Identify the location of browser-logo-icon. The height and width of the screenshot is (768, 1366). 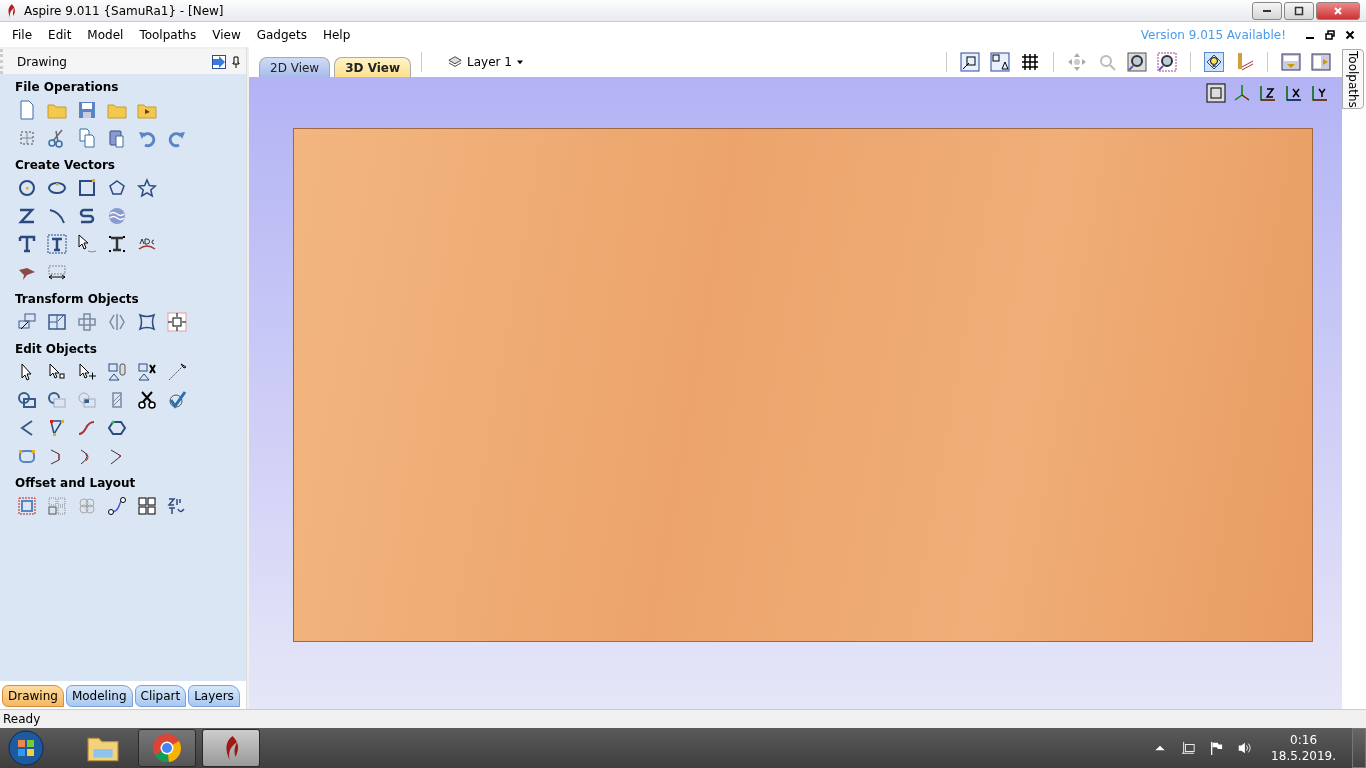
(167, 748).